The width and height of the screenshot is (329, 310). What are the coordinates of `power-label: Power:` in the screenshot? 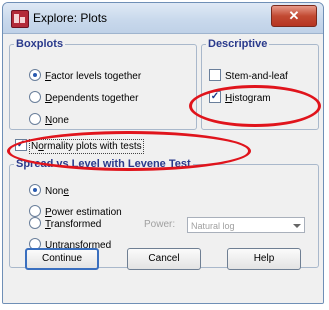 It's located at (160, 224).